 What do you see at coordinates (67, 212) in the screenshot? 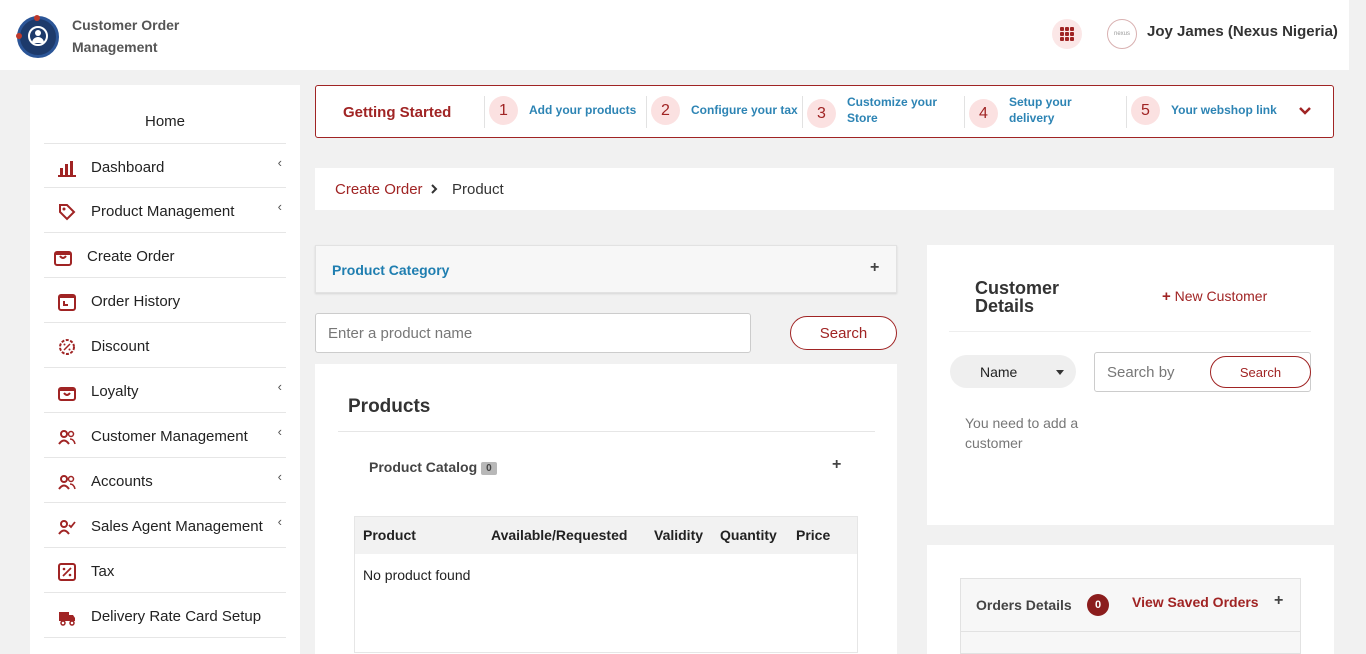
I see `tag-icon` at bounding box center [67, 212].